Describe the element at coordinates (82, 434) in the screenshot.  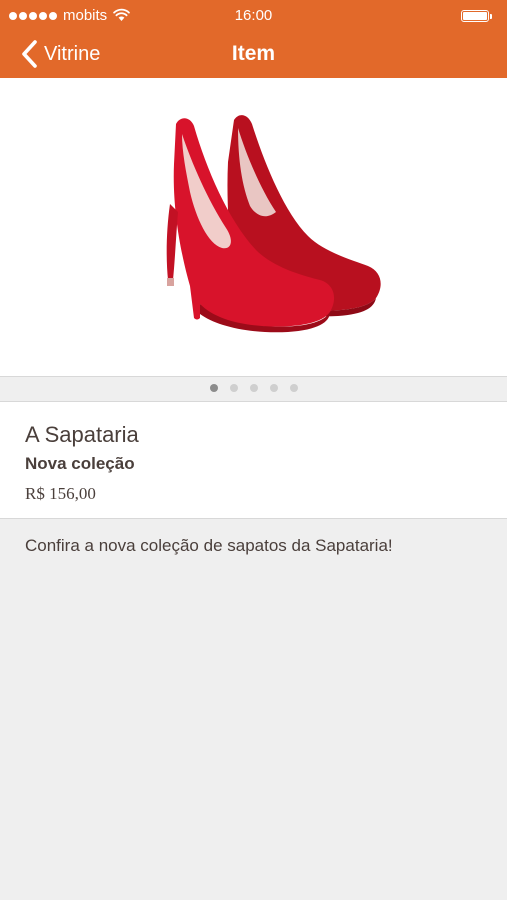
I see `store-name: A Sapataria` at that location.